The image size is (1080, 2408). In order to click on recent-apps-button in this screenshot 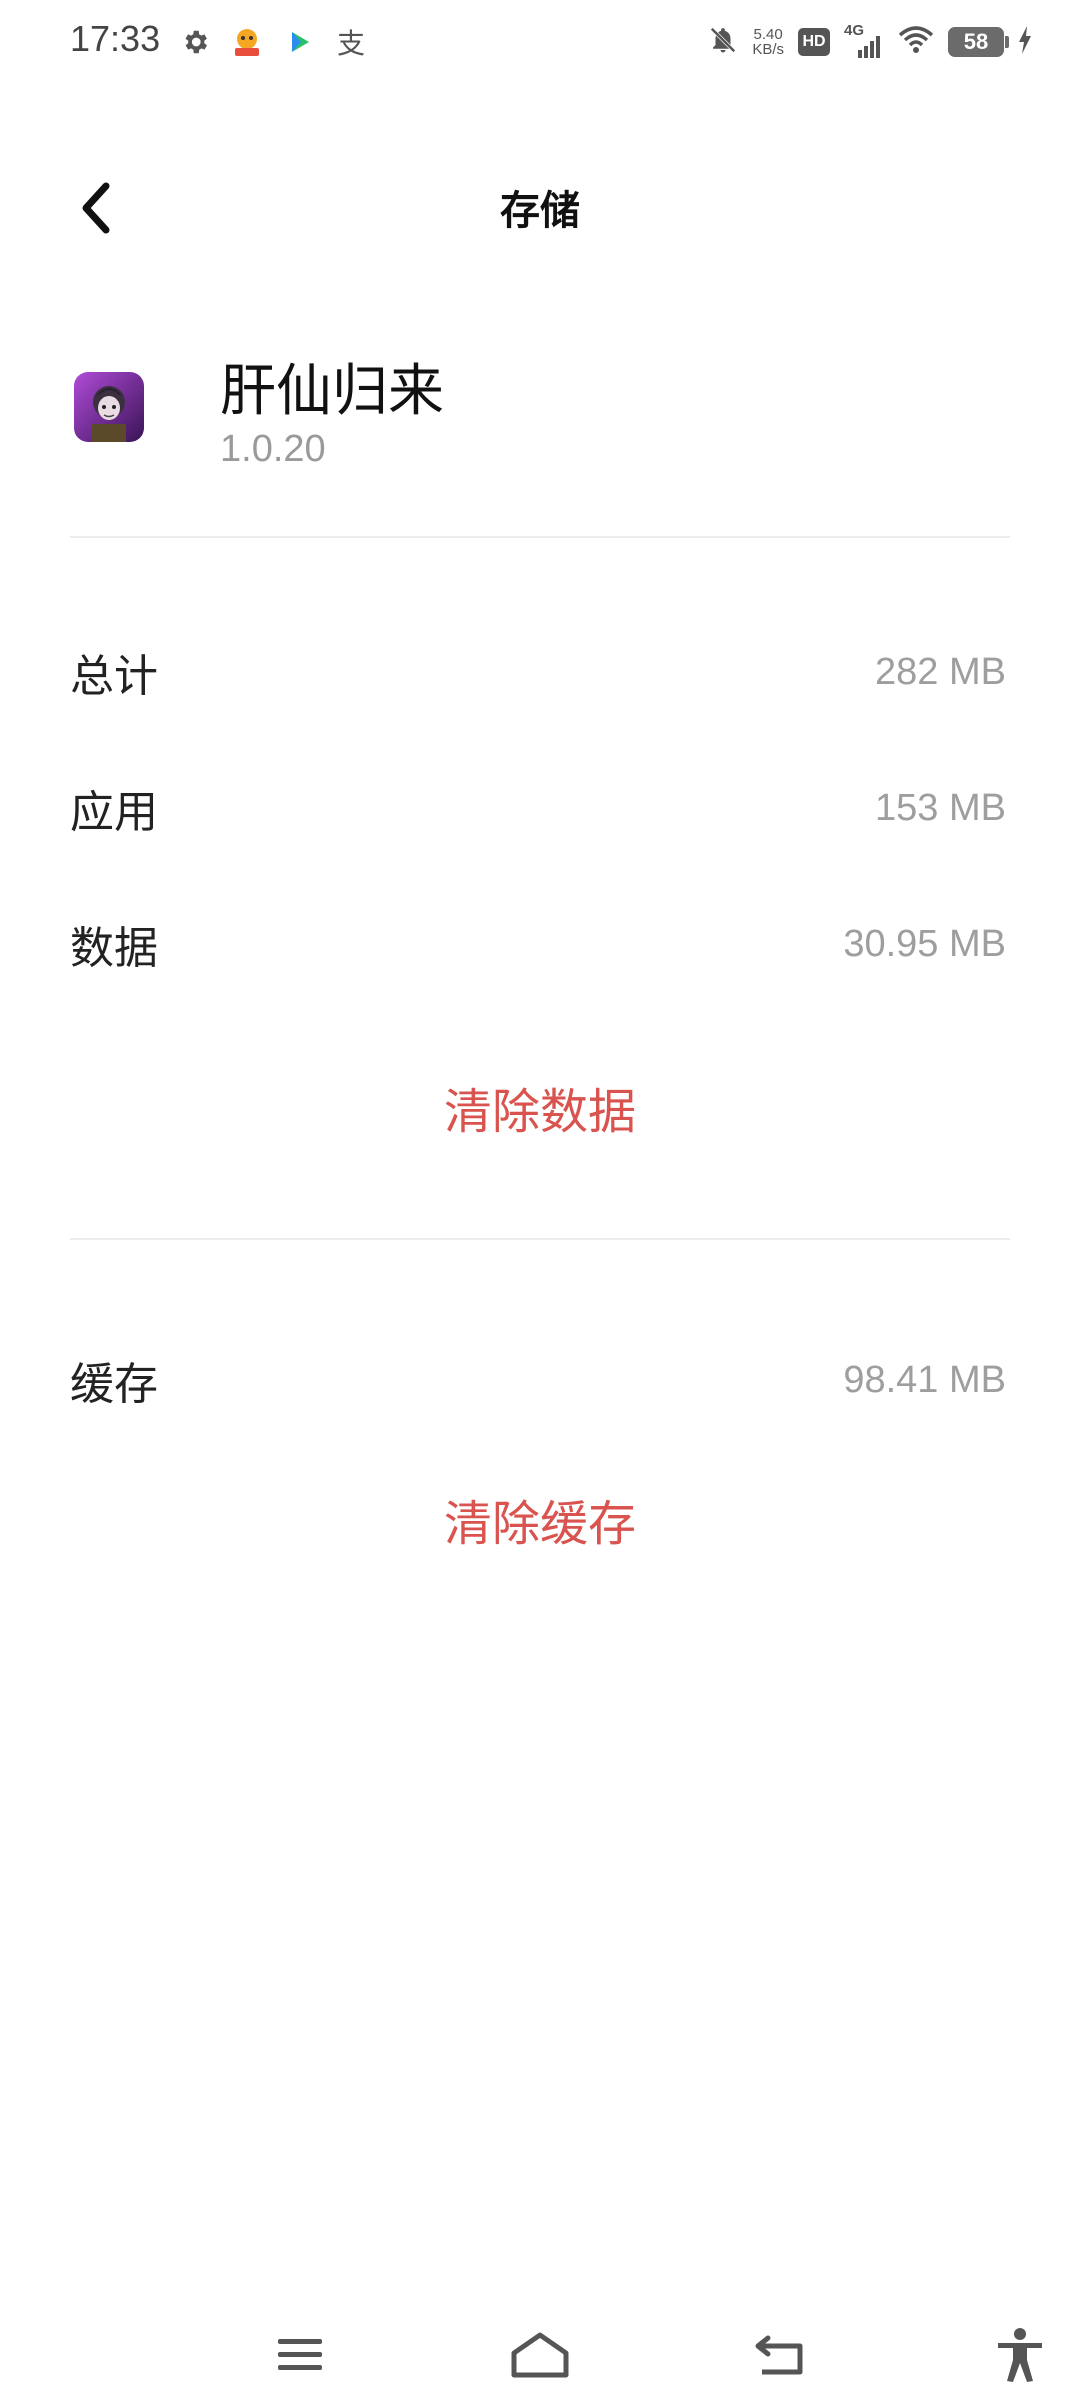, I will do `click(300, 2355)`.